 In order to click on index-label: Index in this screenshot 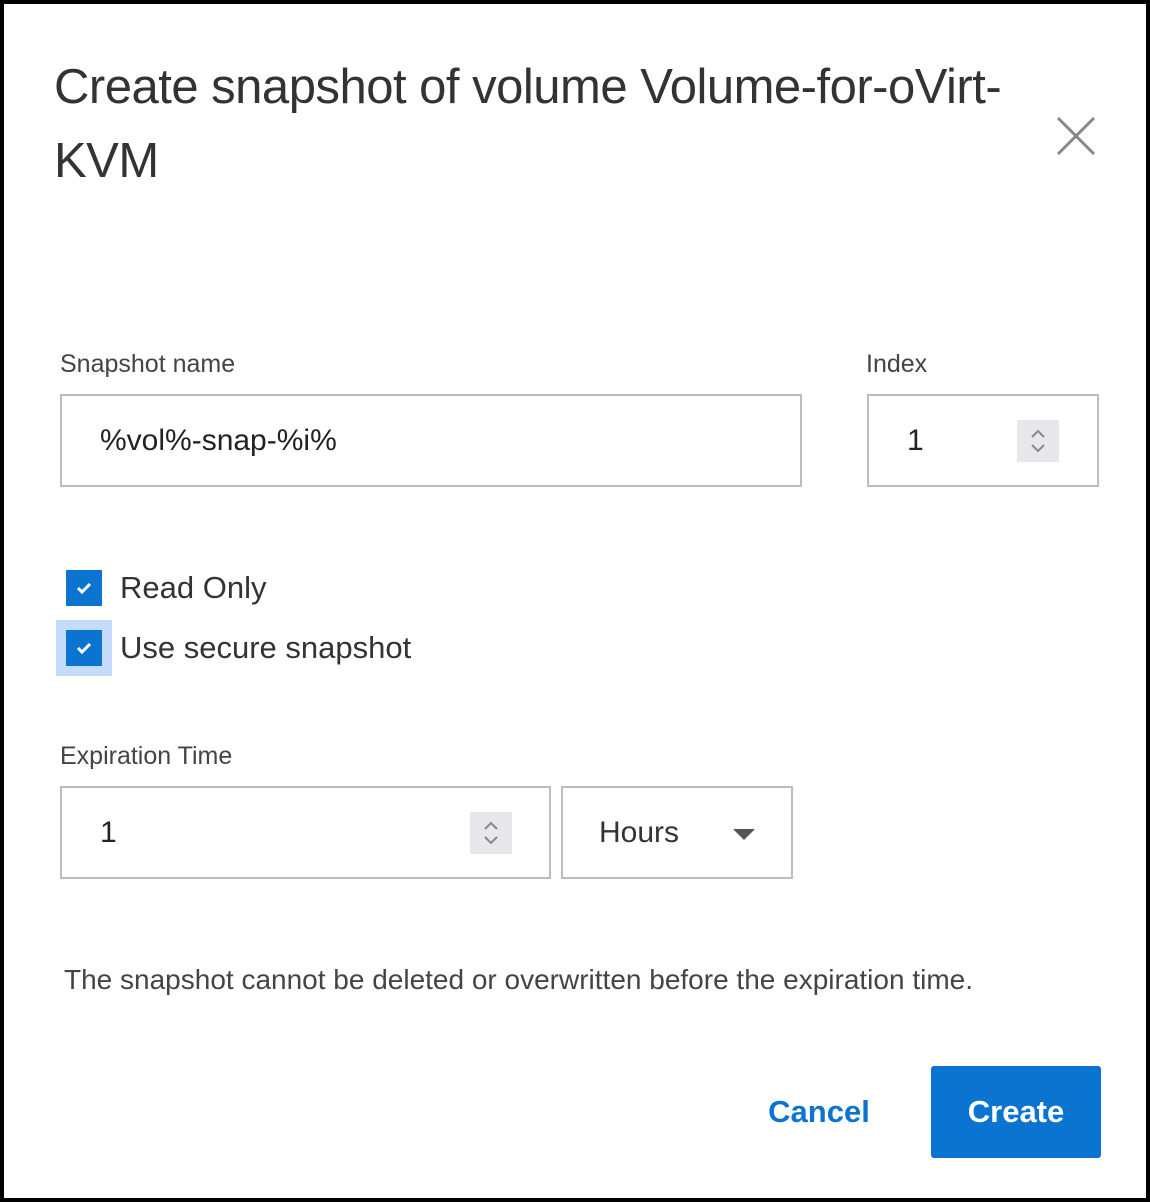, I will do `click(897, 364)`.